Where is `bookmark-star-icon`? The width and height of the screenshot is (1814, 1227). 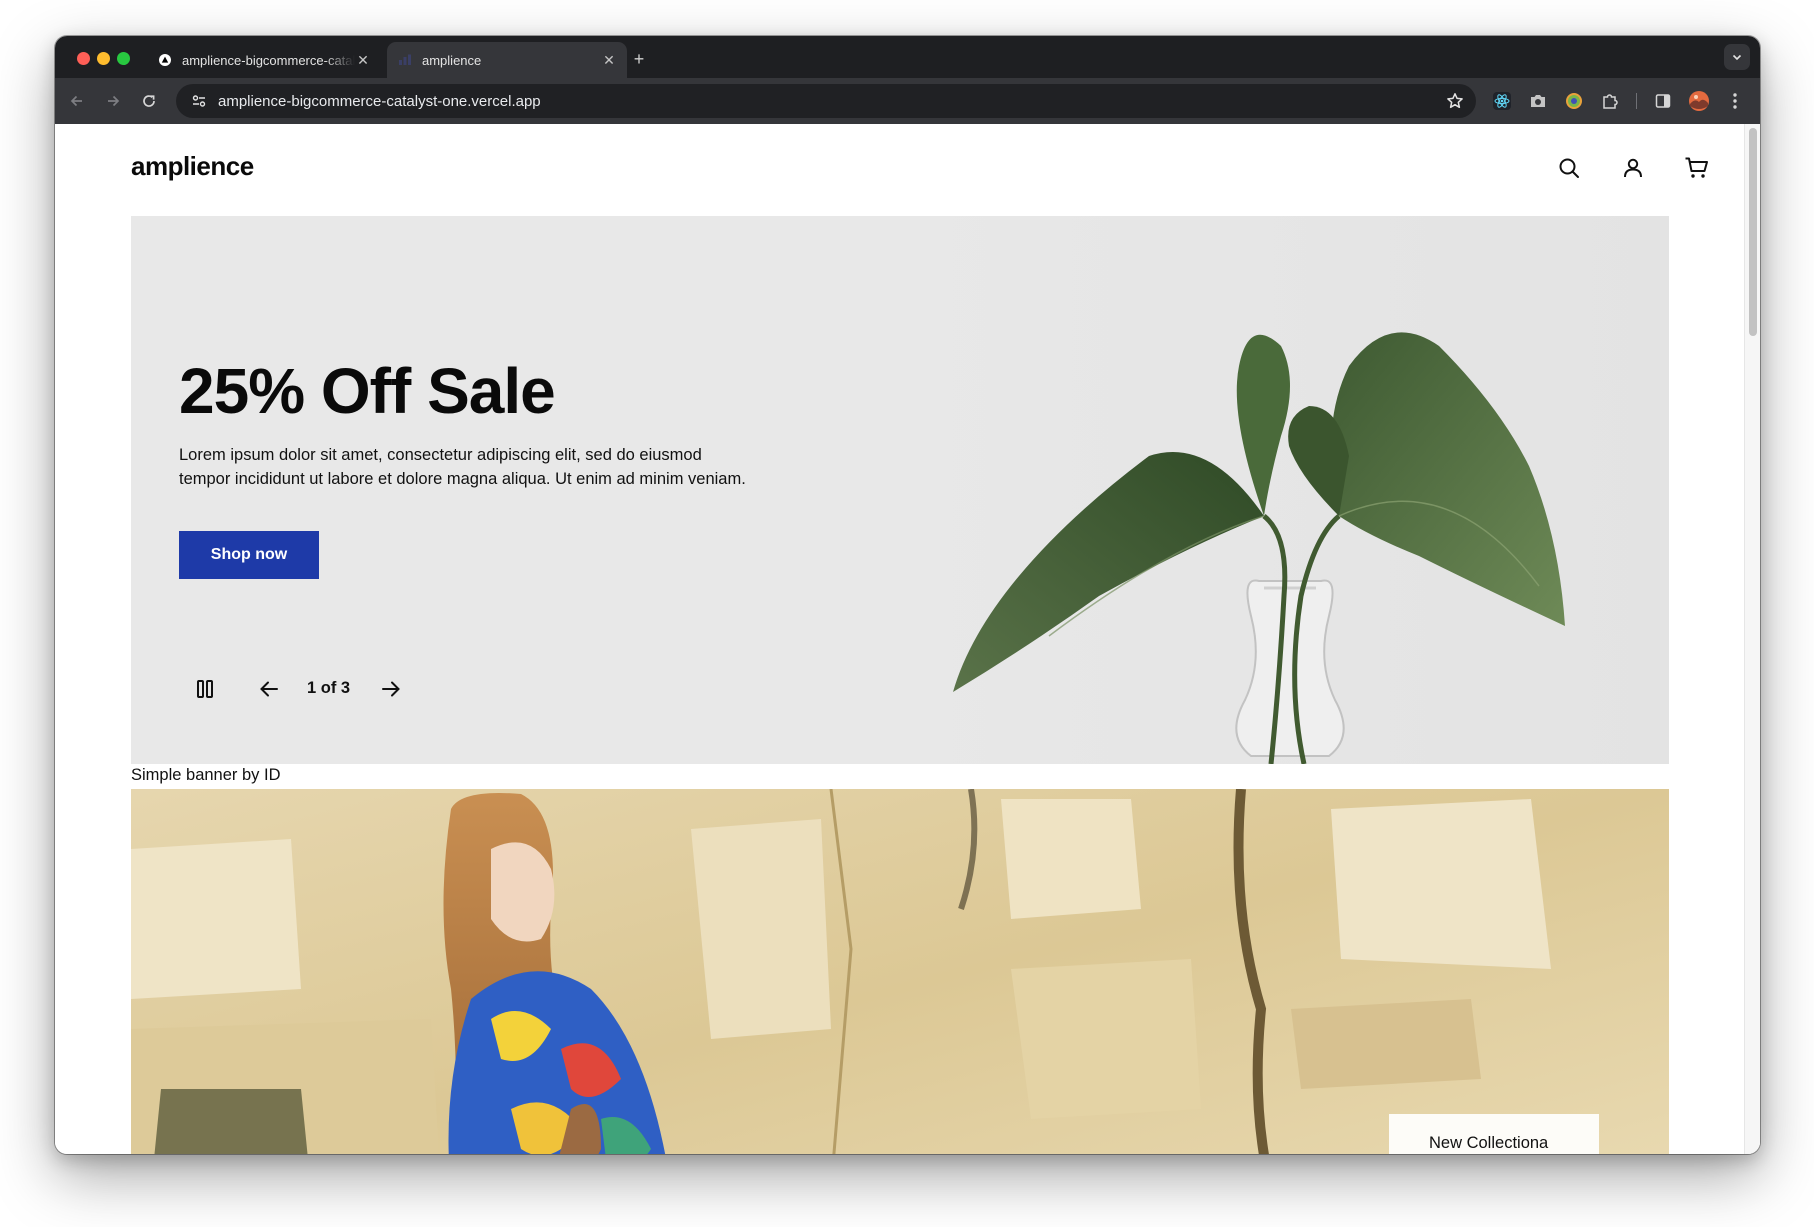
bookmark-star-icon is located at coordinates (1455, 103).